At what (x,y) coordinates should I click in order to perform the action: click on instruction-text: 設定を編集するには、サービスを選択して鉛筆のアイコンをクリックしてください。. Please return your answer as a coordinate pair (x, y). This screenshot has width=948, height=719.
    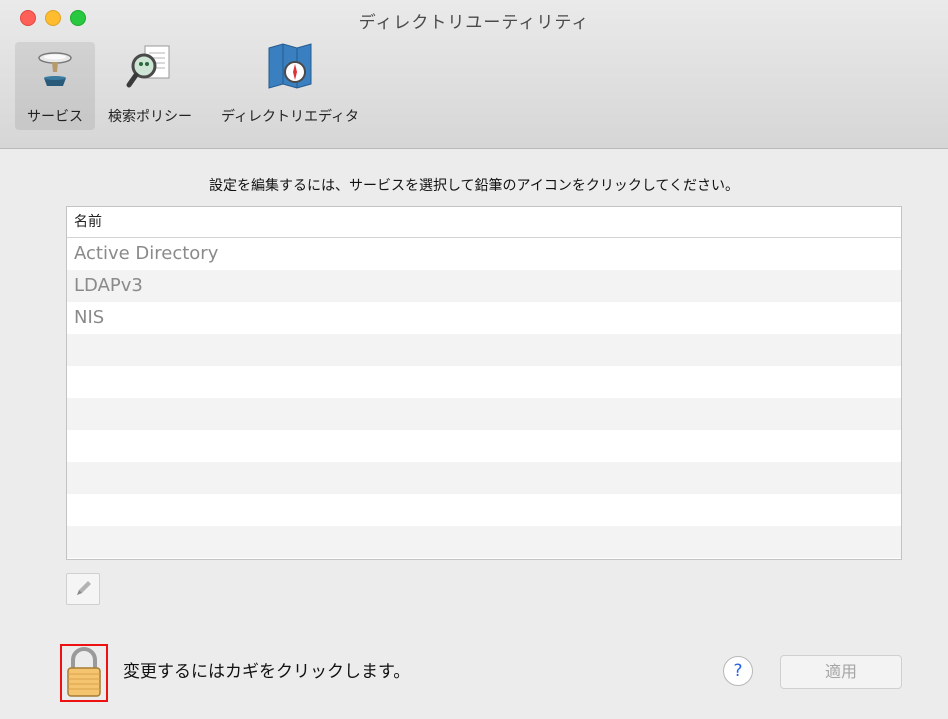
    Looking at the image, I should click on (474, 186).